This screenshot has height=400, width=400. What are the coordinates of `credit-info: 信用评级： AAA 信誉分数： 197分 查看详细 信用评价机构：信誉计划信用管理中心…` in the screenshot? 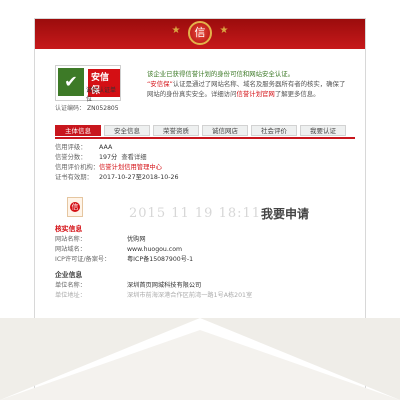 It's located at (205, 163).